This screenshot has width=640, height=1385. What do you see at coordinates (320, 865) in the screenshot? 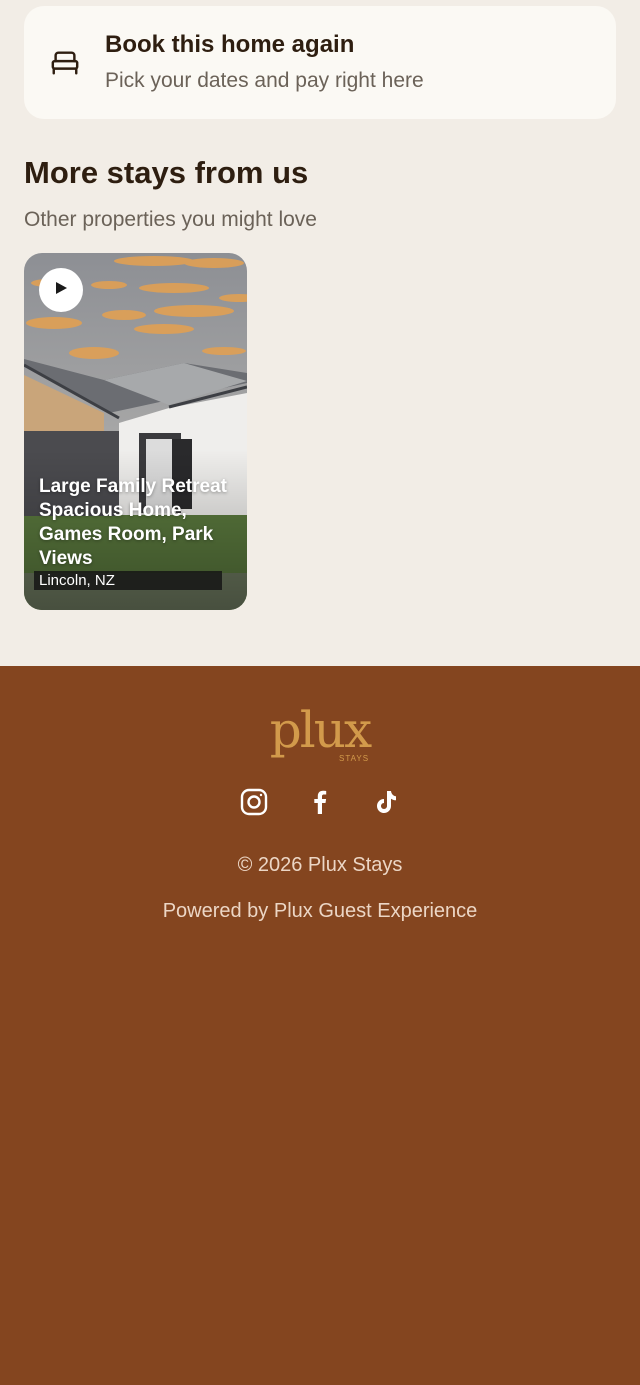
I see `copyright-text: © 2026 Plux Stays` at bounding box center [320, 865].